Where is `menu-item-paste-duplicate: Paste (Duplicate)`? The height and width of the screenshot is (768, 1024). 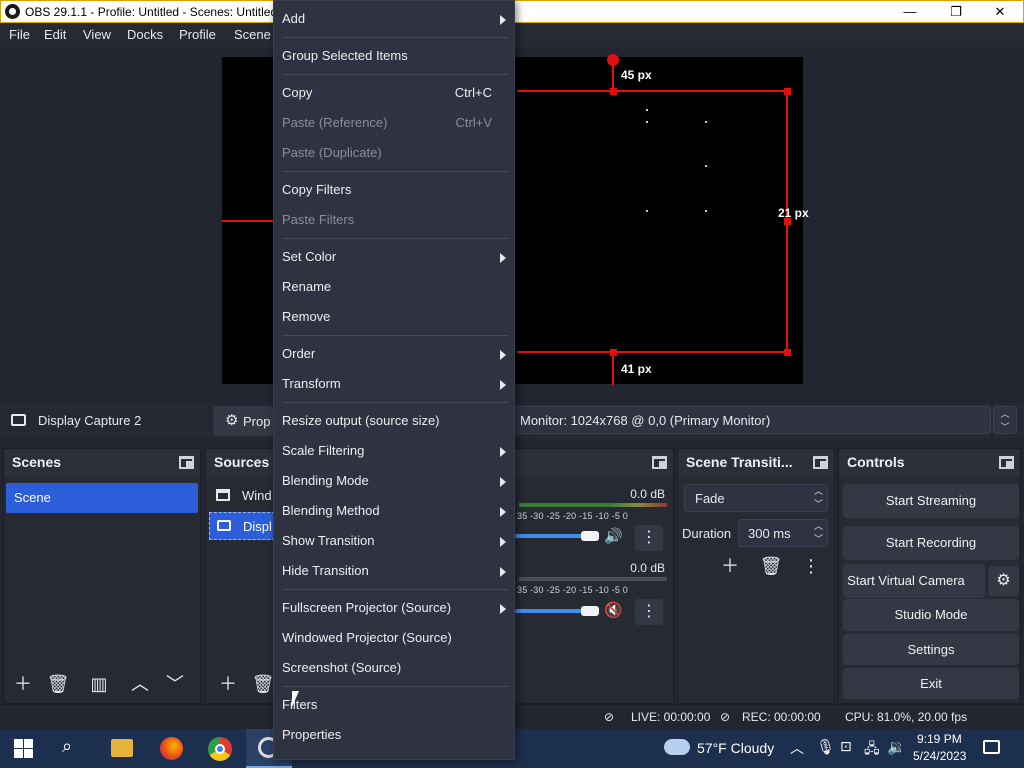
menu-item-paste-duplicate: Paste (Duplicate) is located at coordinates (394, 153).